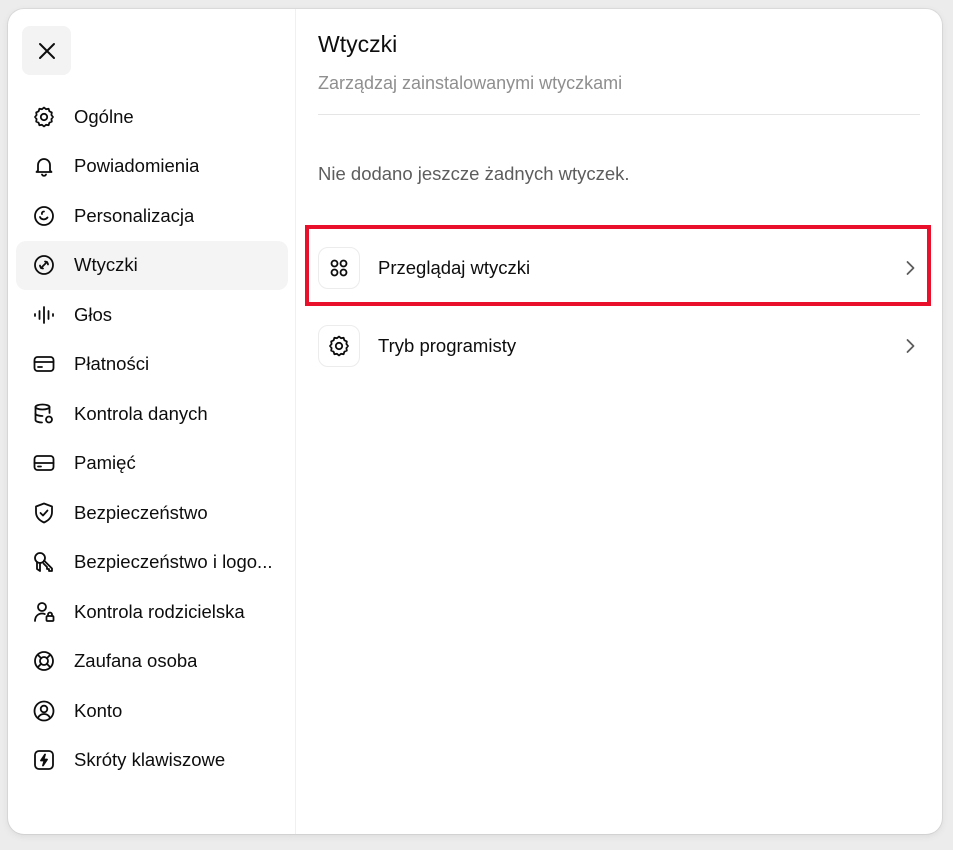  Describe the element at coordinates (470, 83) in the screenshot. I see `page-subtitle: Zarządzaj zainstalowanymi wtyczkami` at that location.